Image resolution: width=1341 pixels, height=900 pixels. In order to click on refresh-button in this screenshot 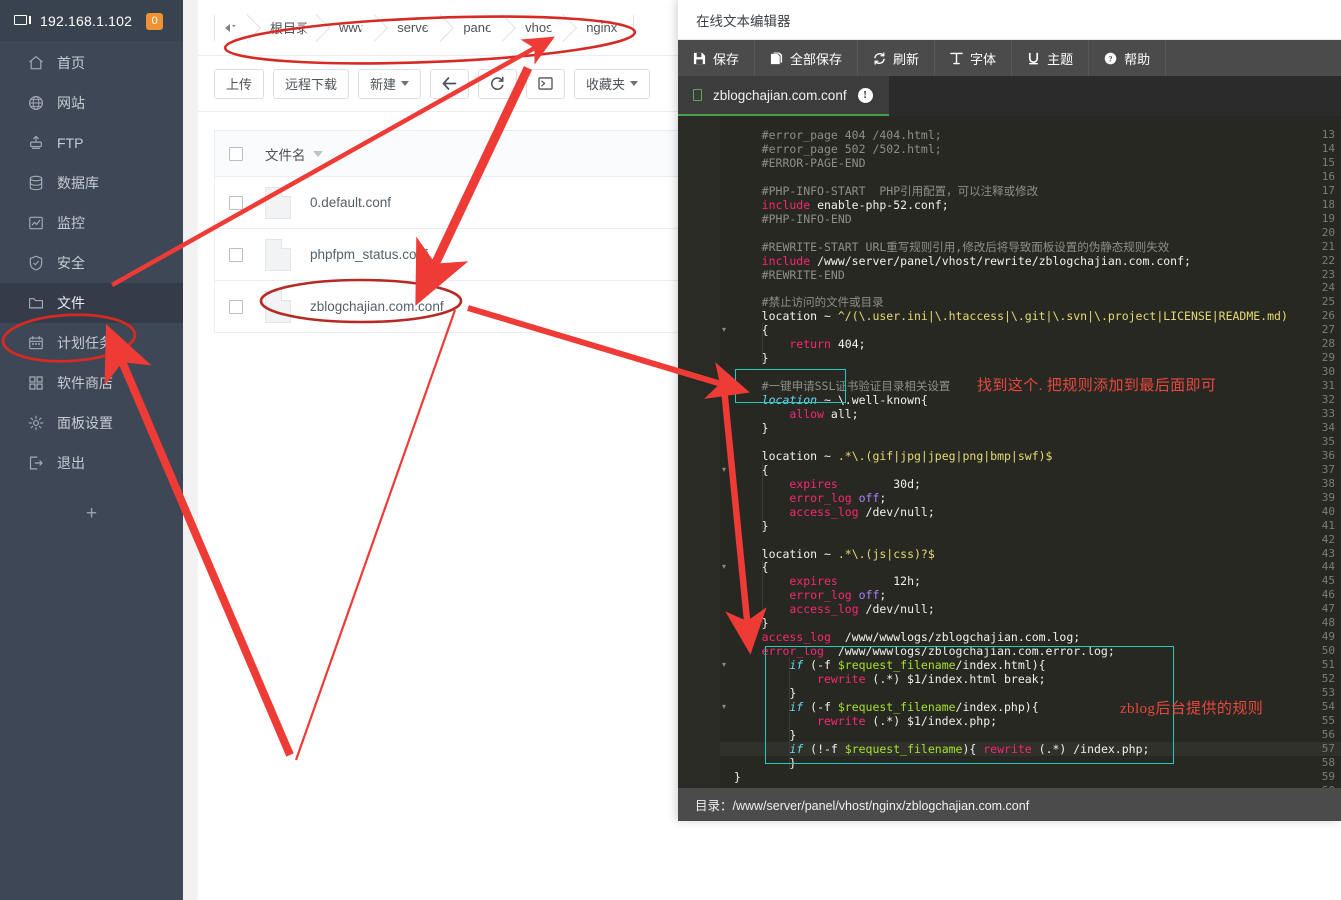, I will do `click(498, 83)`.